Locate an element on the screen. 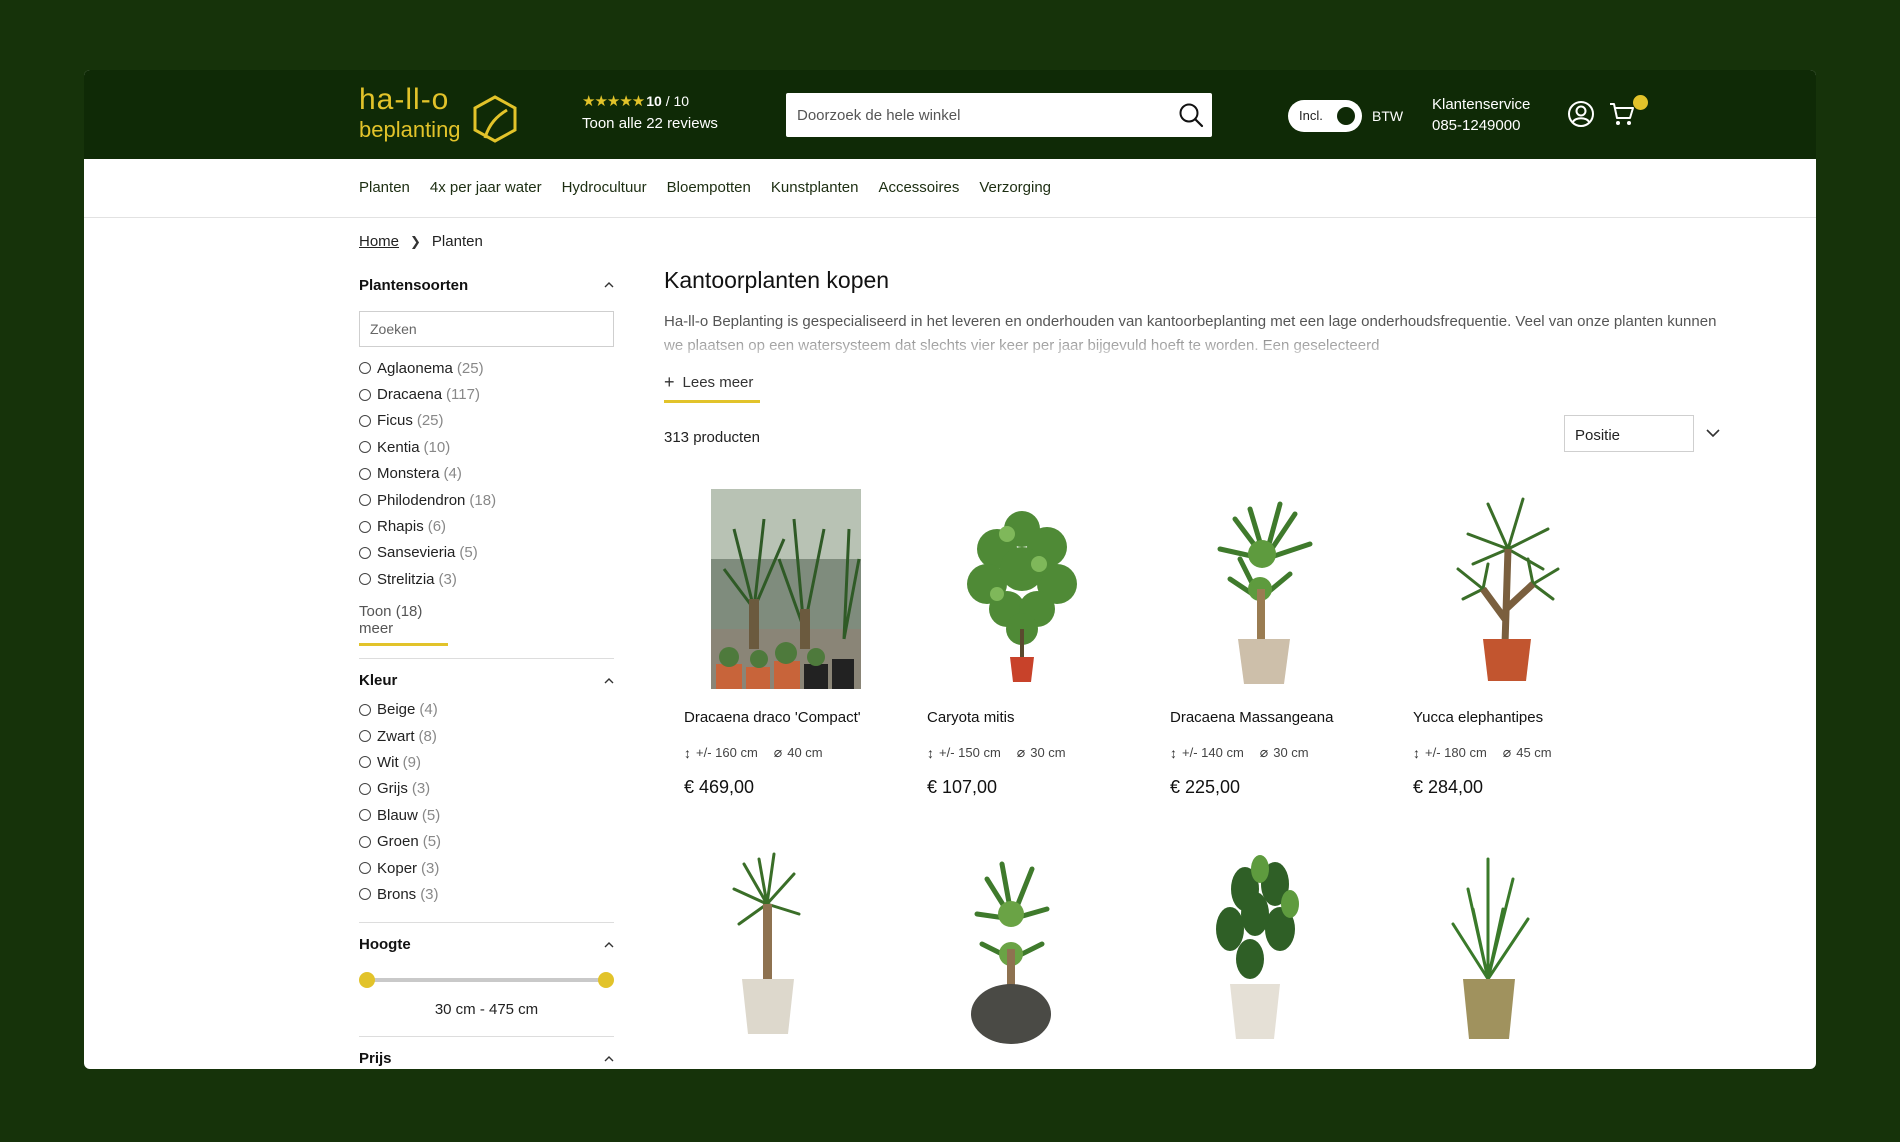  option-count: (8) is located at coordinates (427, 736).